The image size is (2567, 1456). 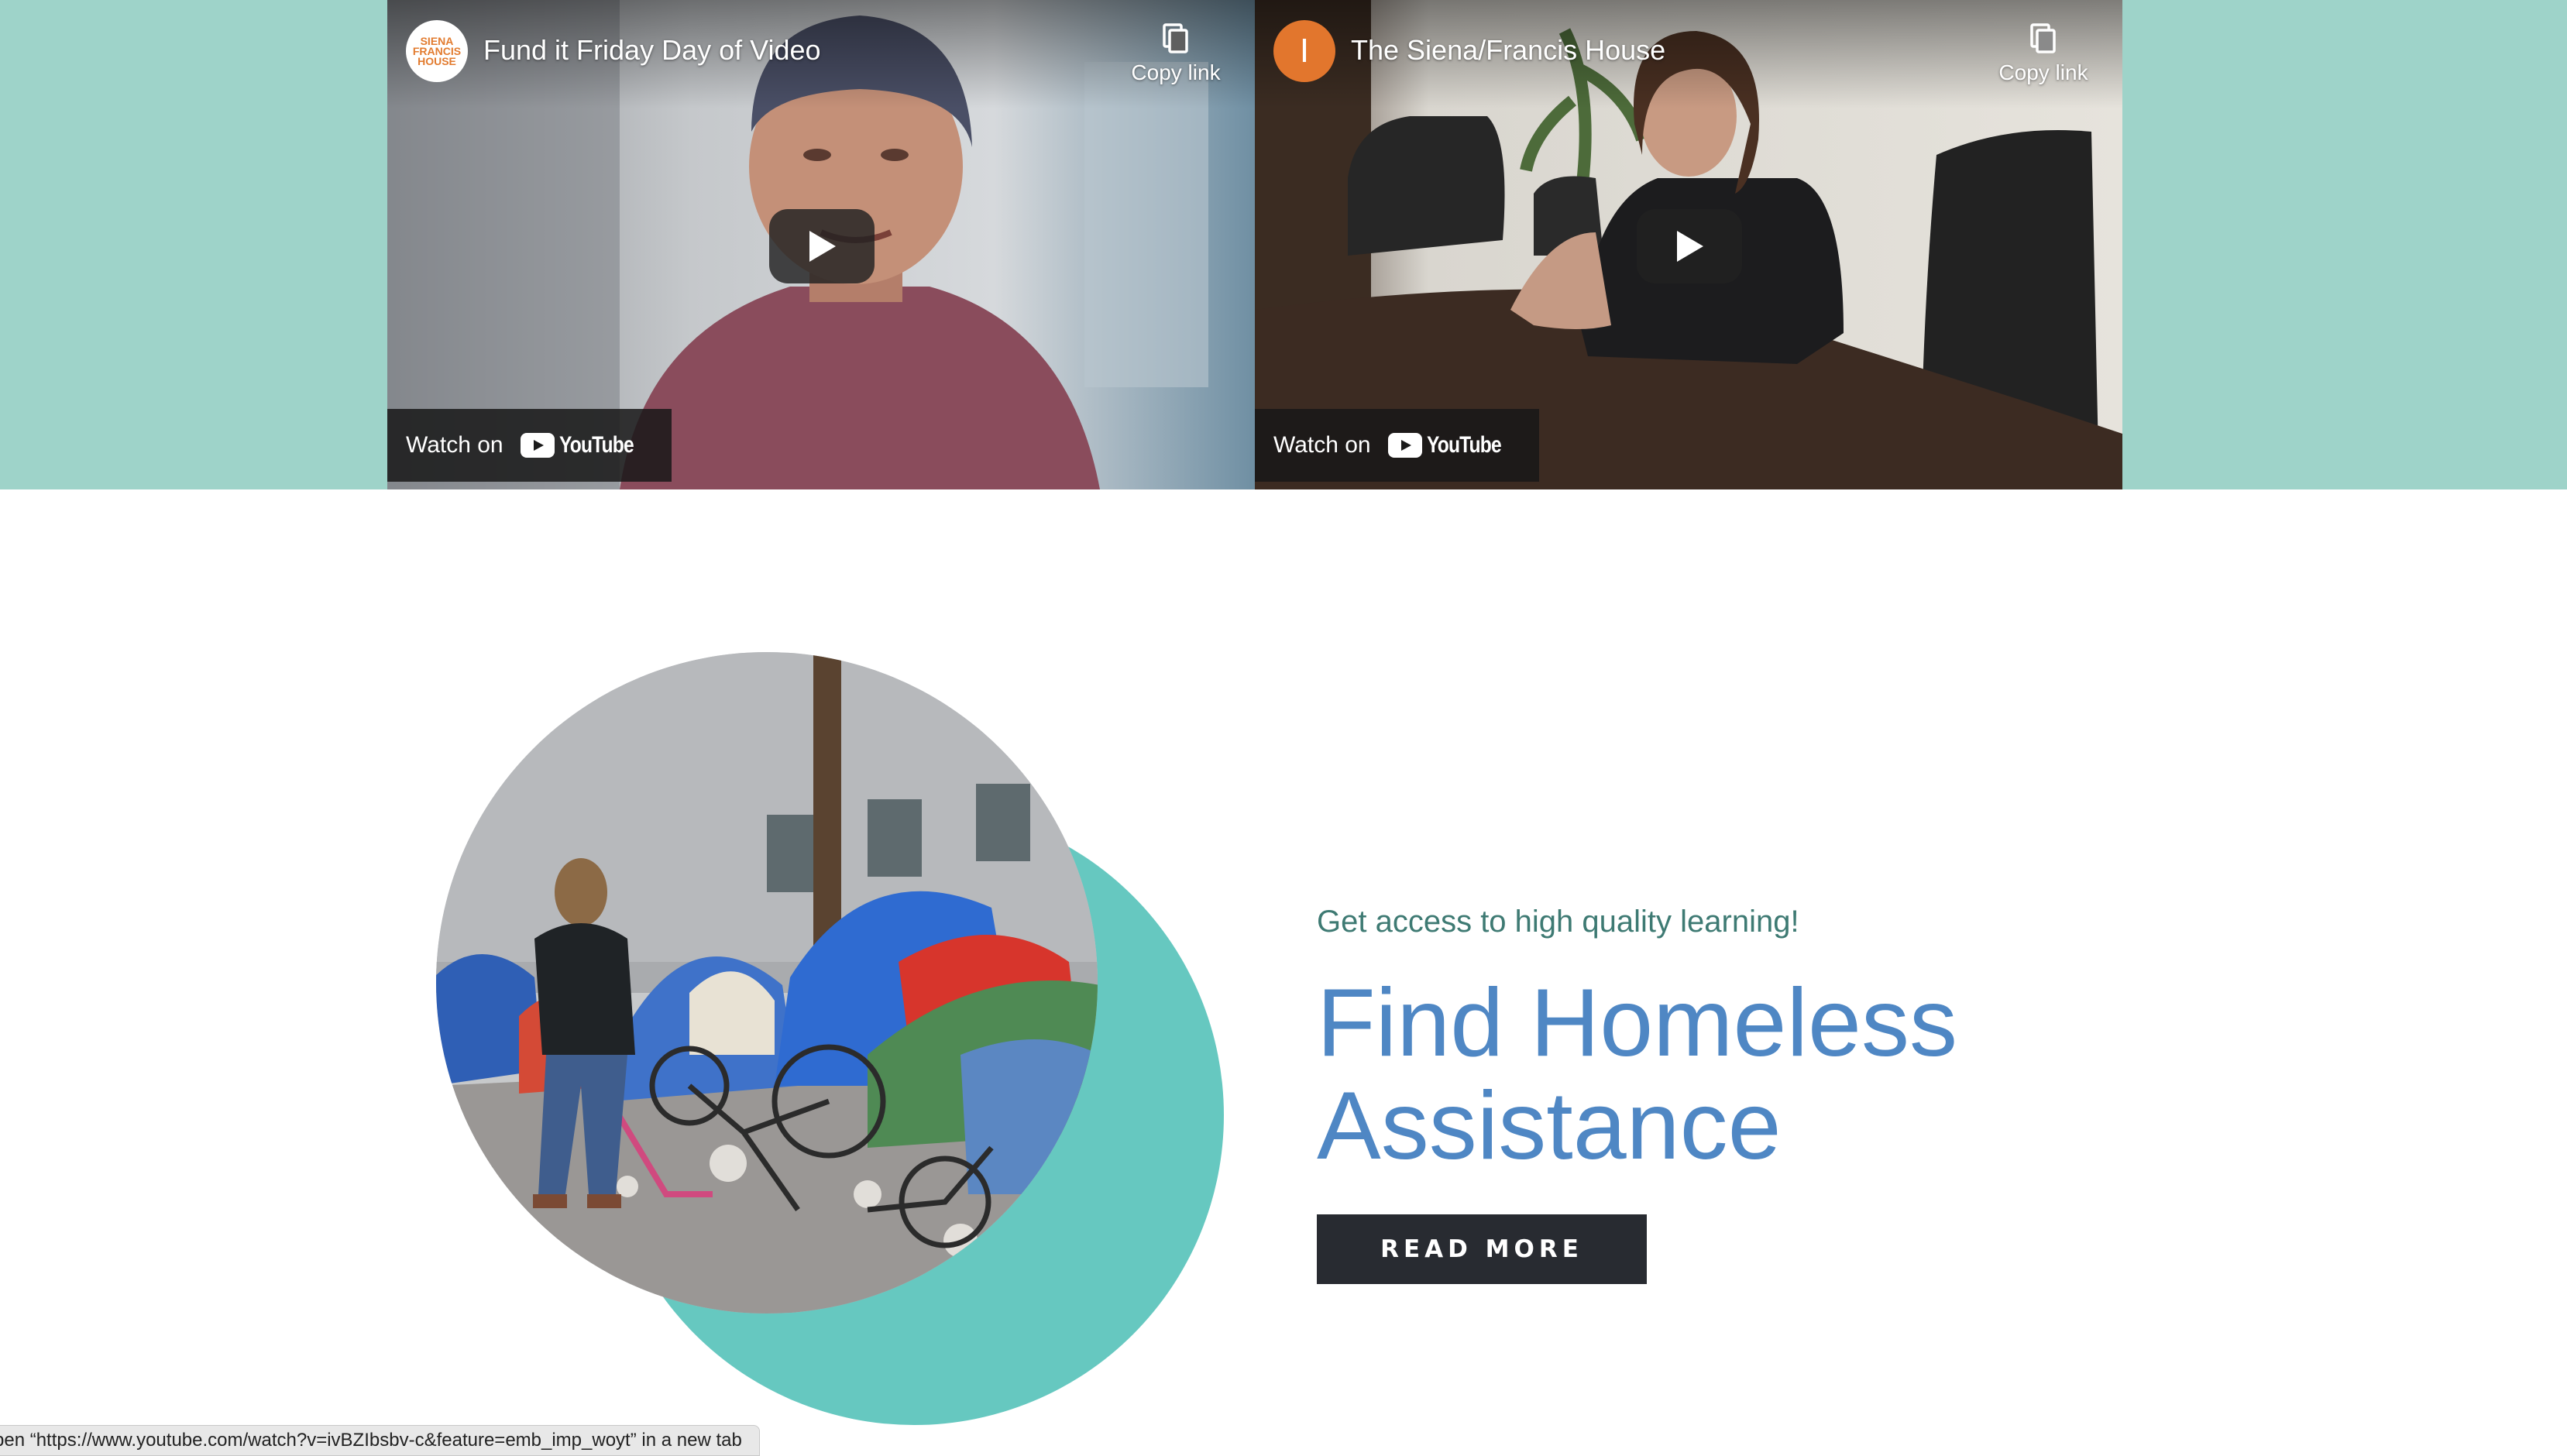 I want to click on channel-avatar: I, so click(x=1304, y=51).